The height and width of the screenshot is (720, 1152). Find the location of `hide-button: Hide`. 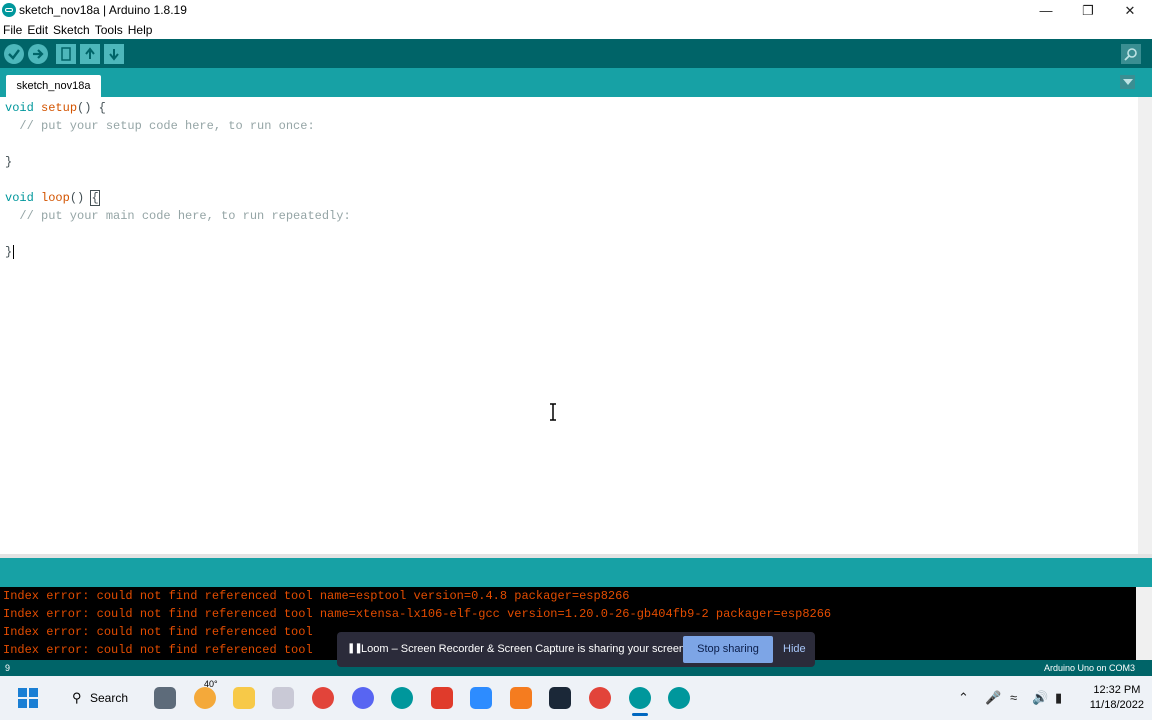

hide-button: Hide is located at coordinates (794, 649).